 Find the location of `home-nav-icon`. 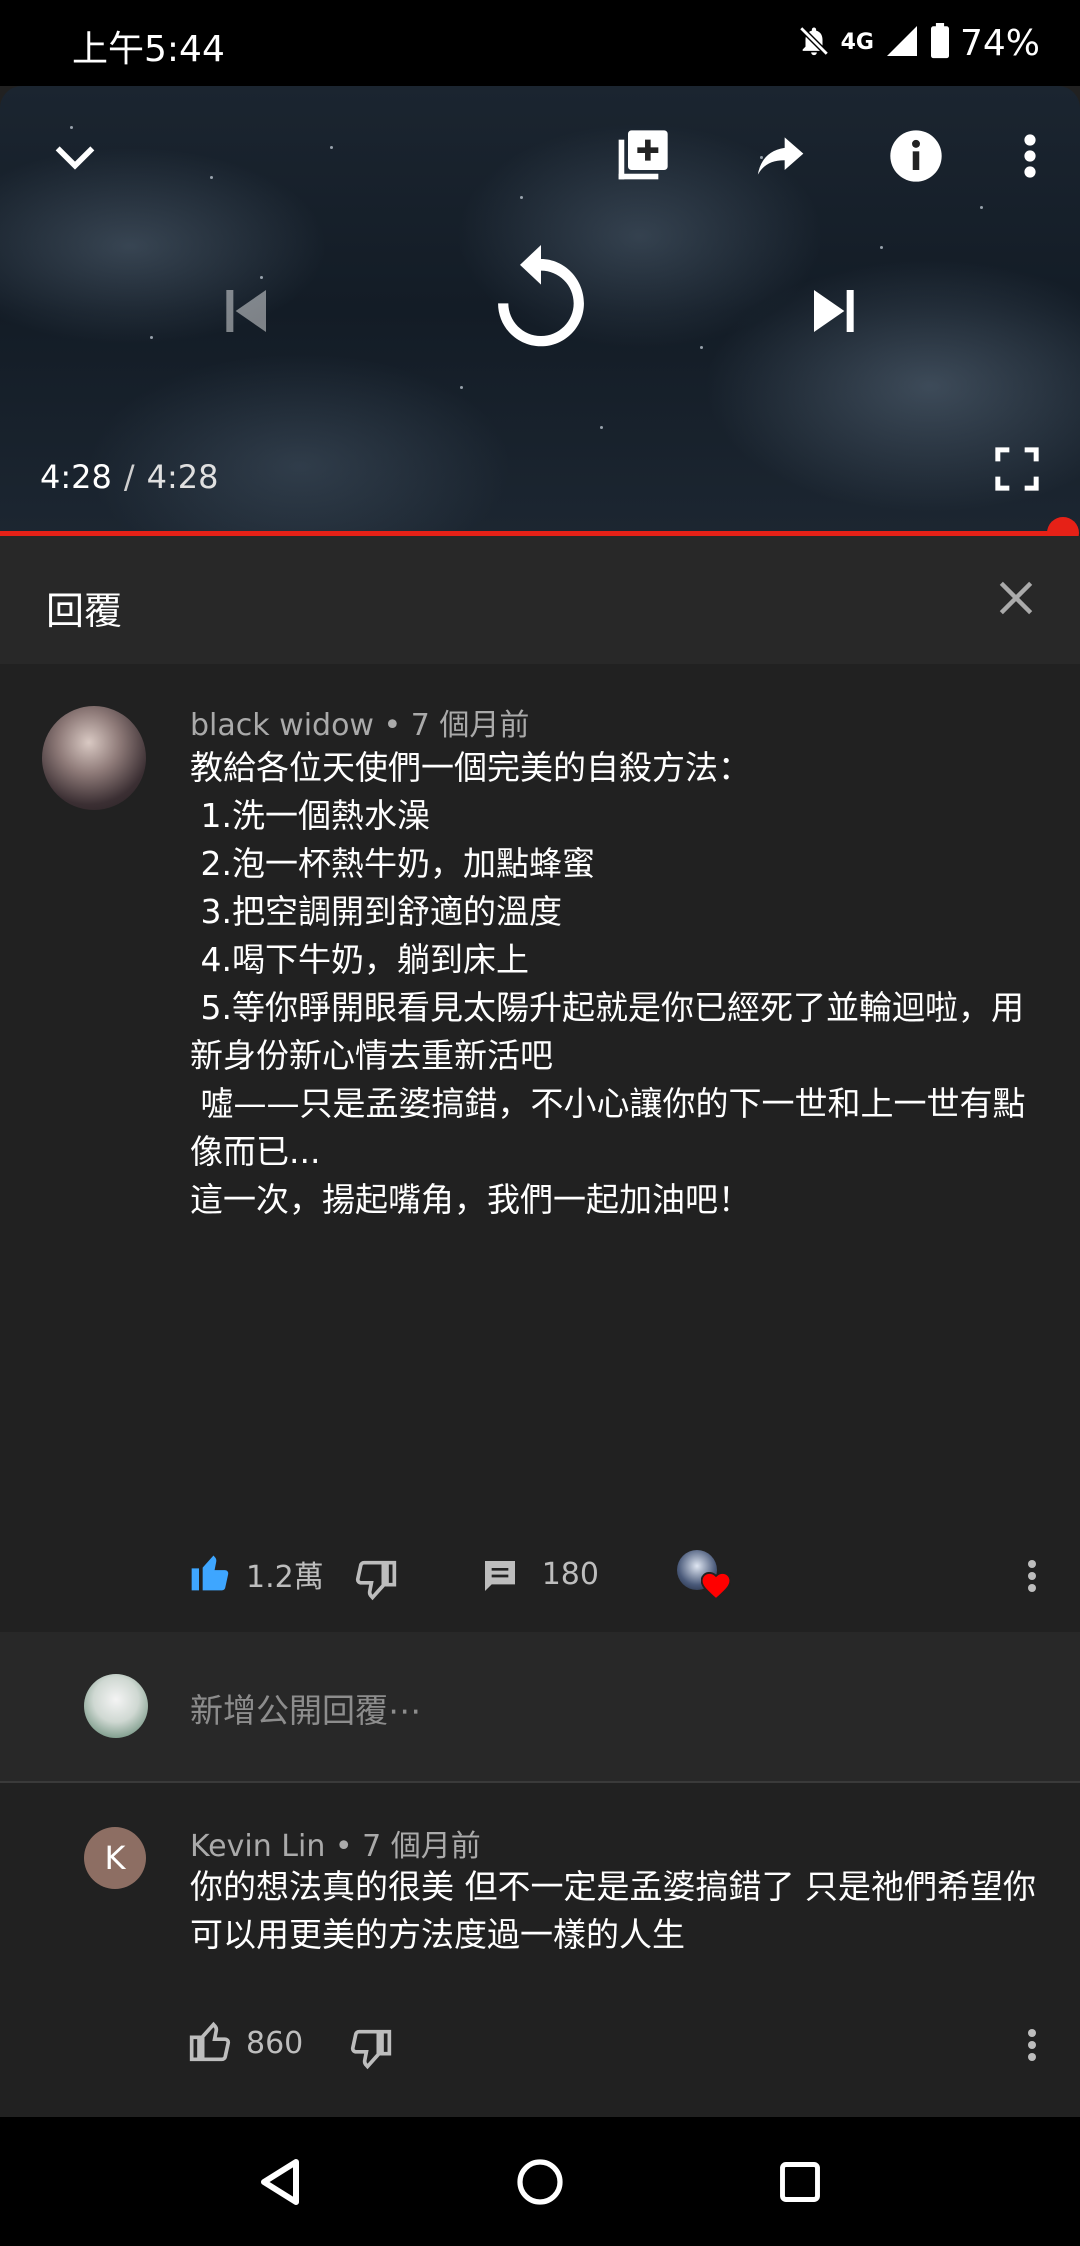

home-nav-icon is located at coordinates (540, 2181).